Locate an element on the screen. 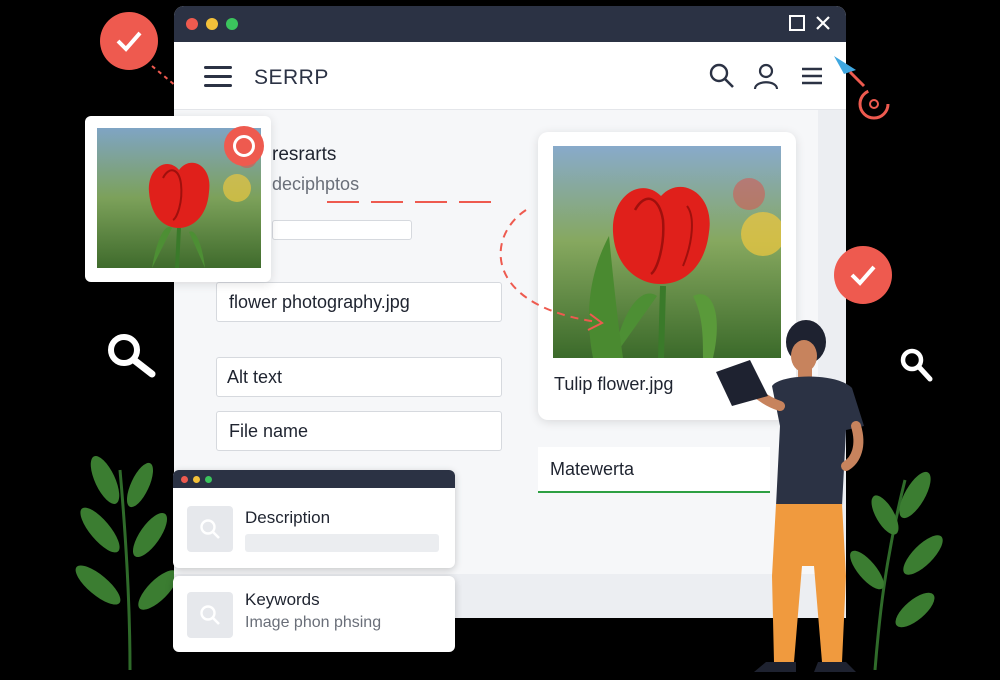 The height and width of the screenshot is (680, 1000). check-badge-icon is located at coordinates (129, 41).